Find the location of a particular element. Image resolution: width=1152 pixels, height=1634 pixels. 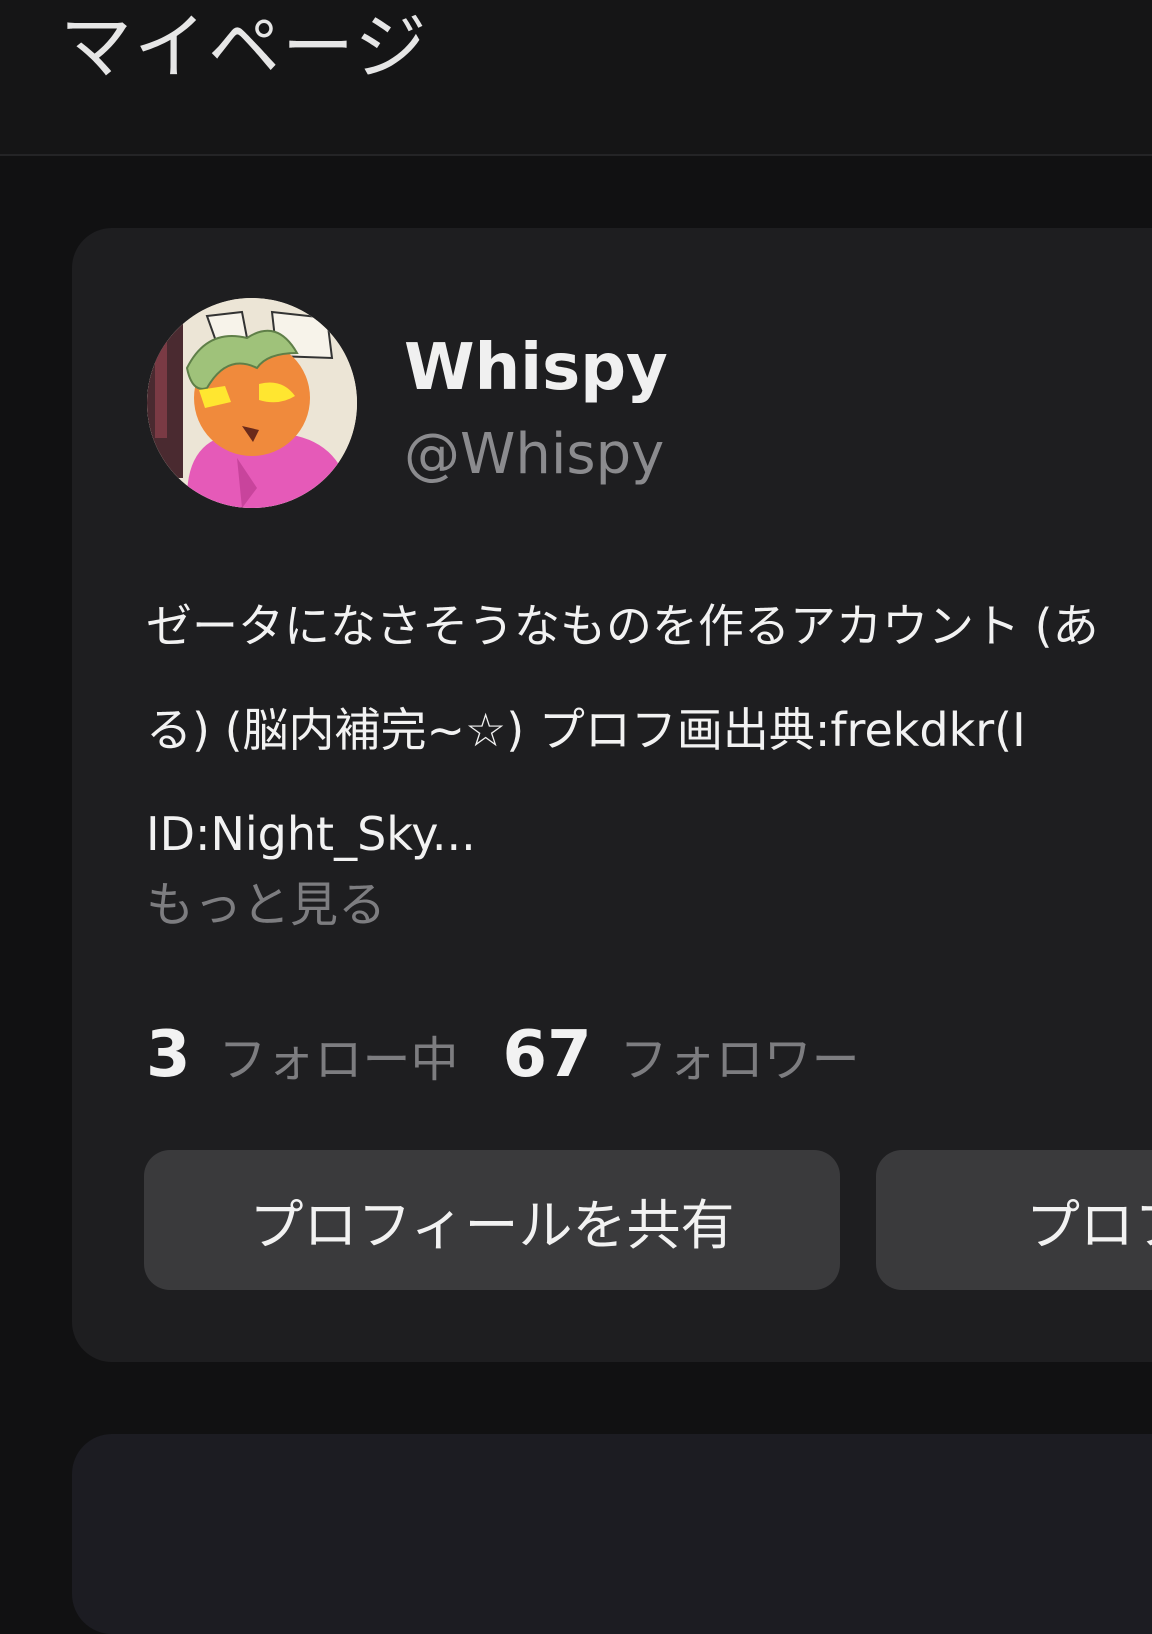

show-more-link: もっと見る is located at coordinates (266, 905).